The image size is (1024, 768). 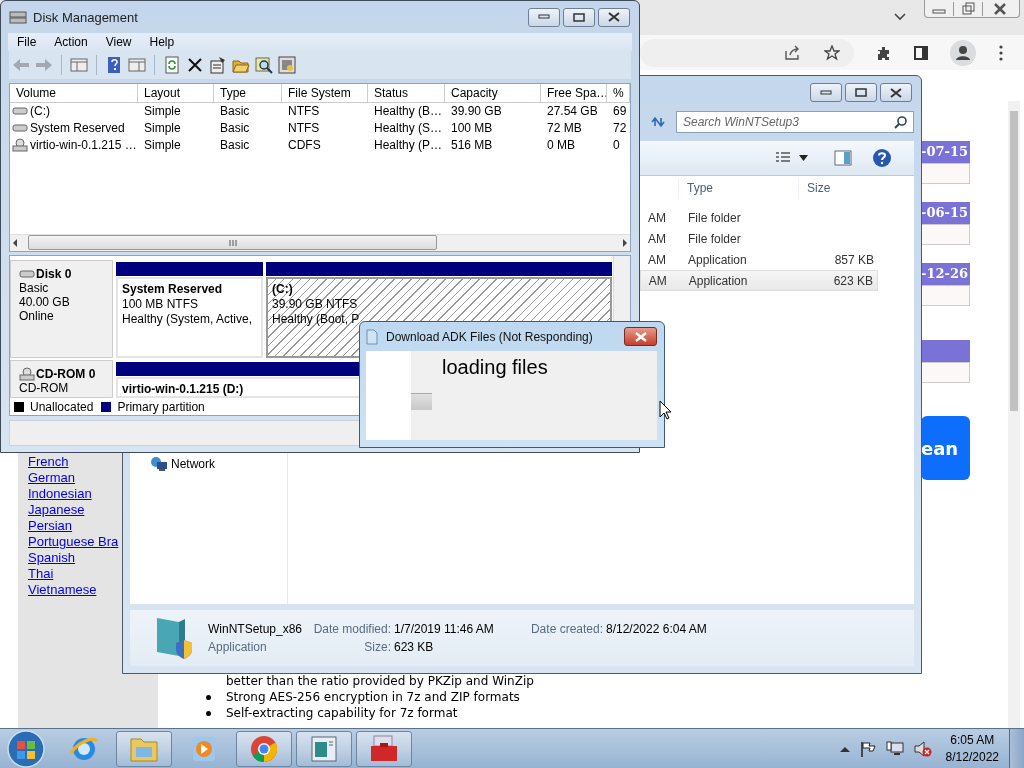 I want to click on table-cell-text: 27.54 GB, so click(x=572, y=111).